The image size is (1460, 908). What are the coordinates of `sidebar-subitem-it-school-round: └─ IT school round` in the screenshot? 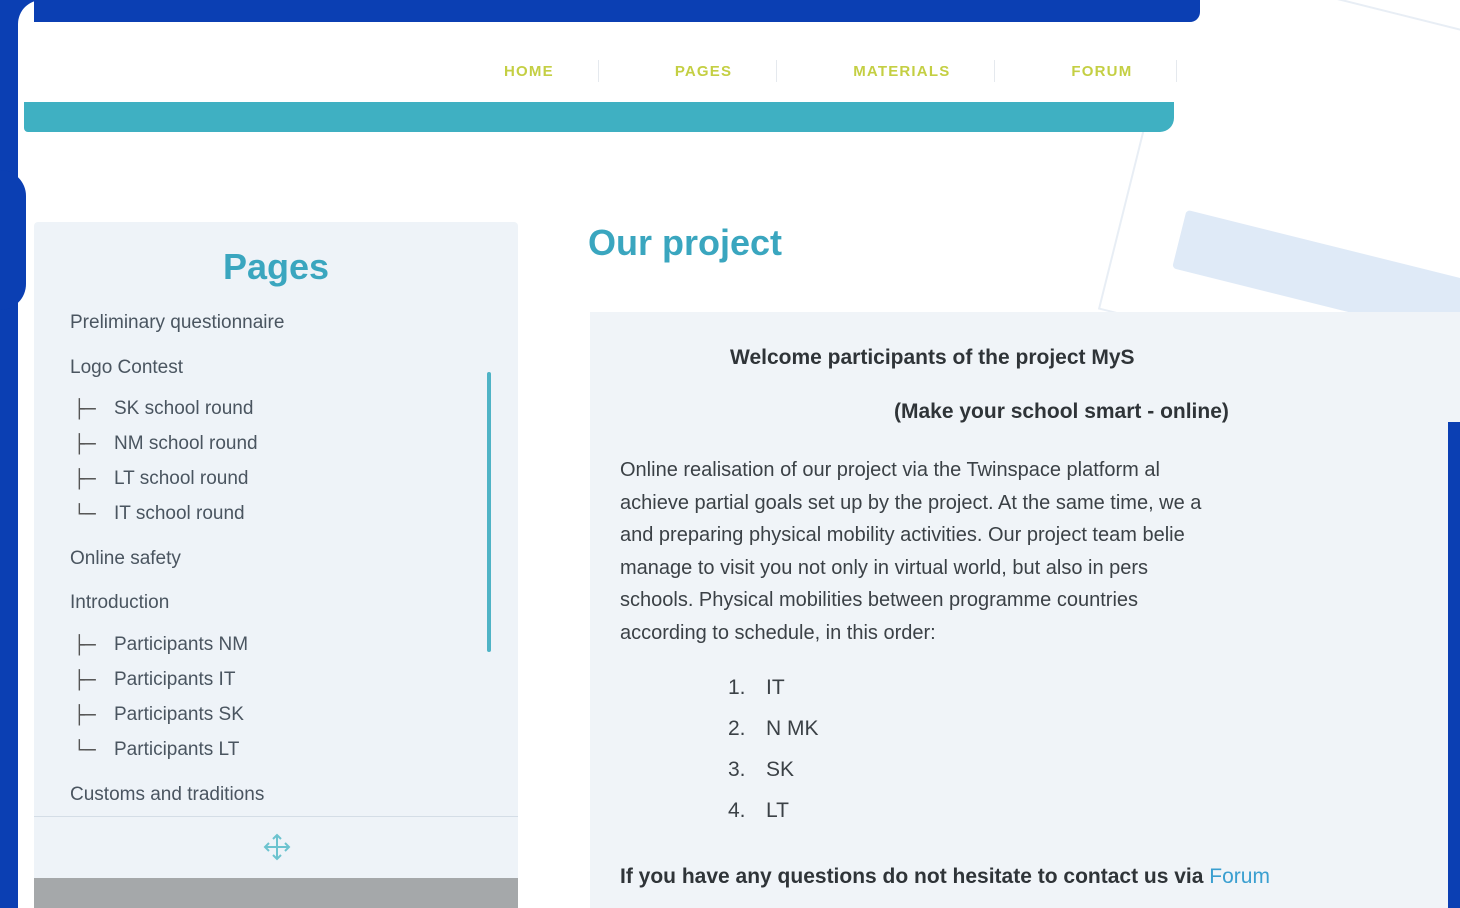 It's located at (159, 514).